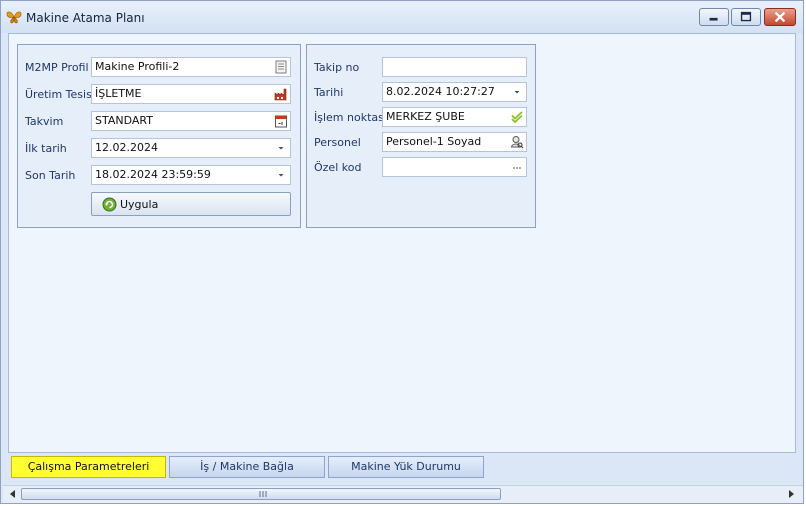 The image size is (806, 506). I want to click on special-code-lookup-button, so click(517, 167).